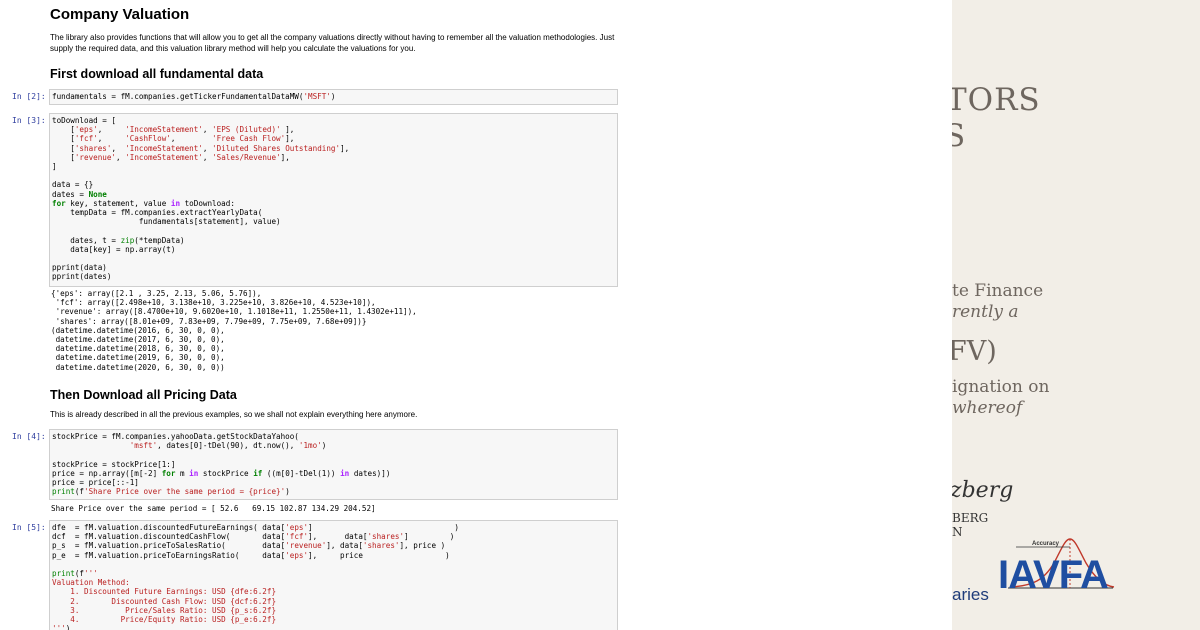 The height and width of the screenshot is (630, 1200). What do you see at coordinates (998, 291) in the screenshot?
I see `cover-text-line: te Finance` at bounding box center [998, 291].